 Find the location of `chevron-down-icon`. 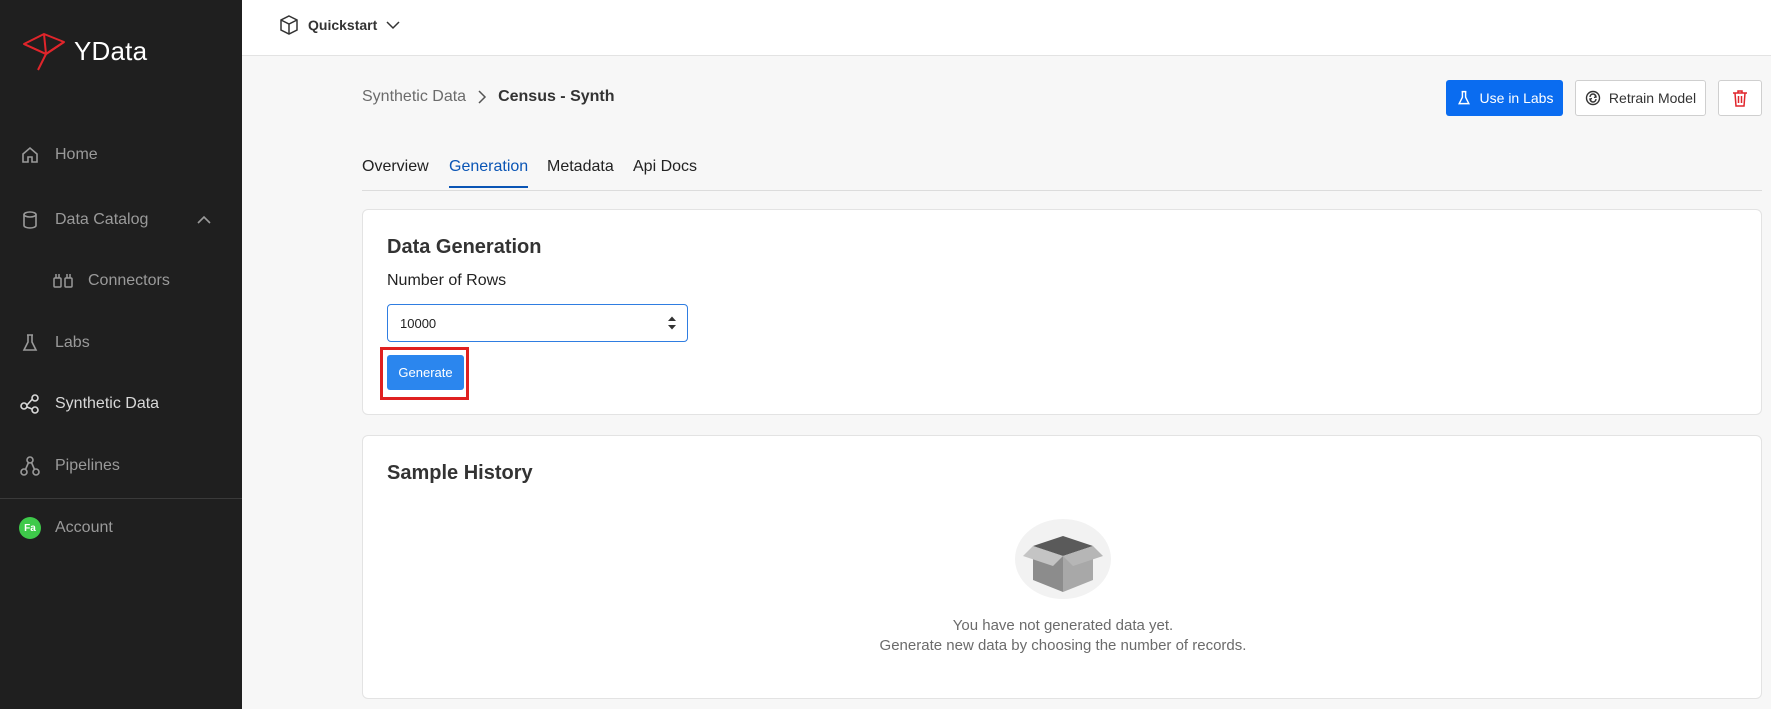

chevron-down-icon is located at coordinates (393, 25).